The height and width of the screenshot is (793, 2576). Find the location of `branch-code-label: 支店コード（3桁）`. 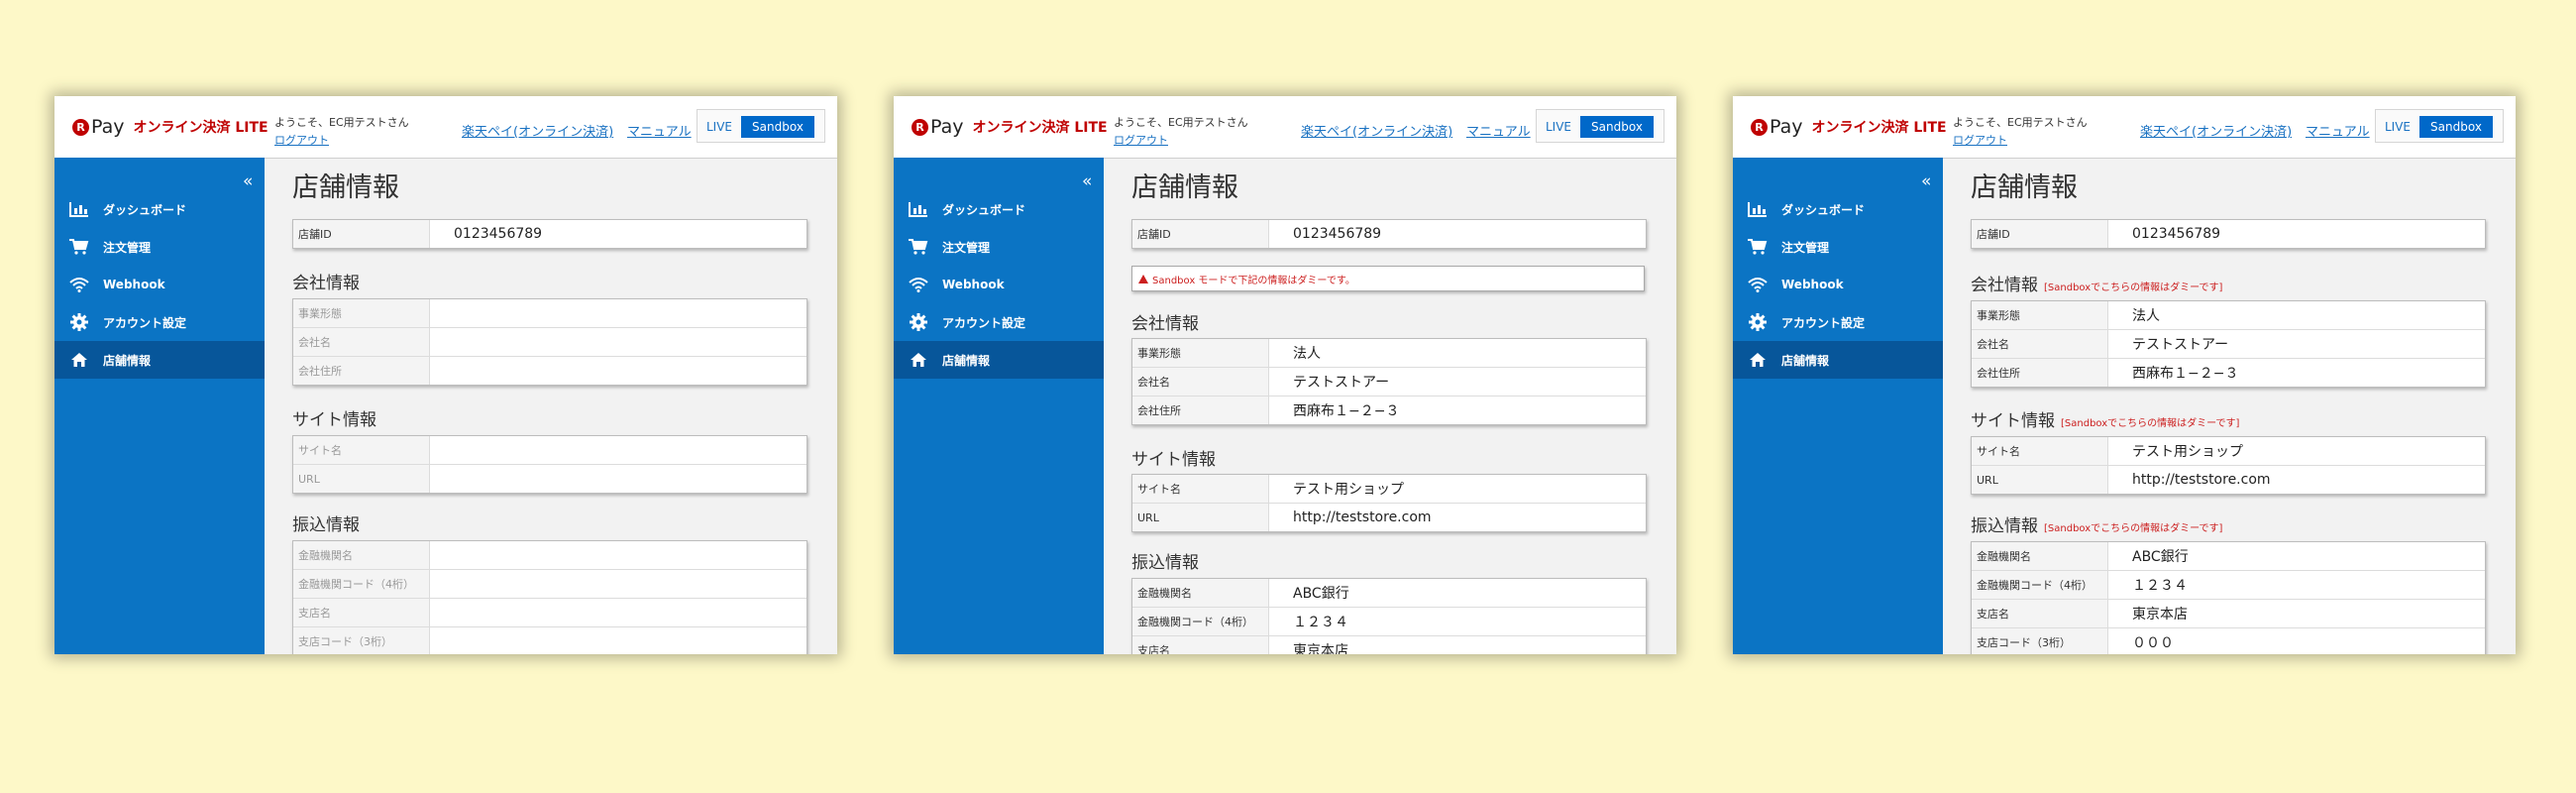

branch-code-label: 支店コード（3桁） is located at coordinates (2040, 641).